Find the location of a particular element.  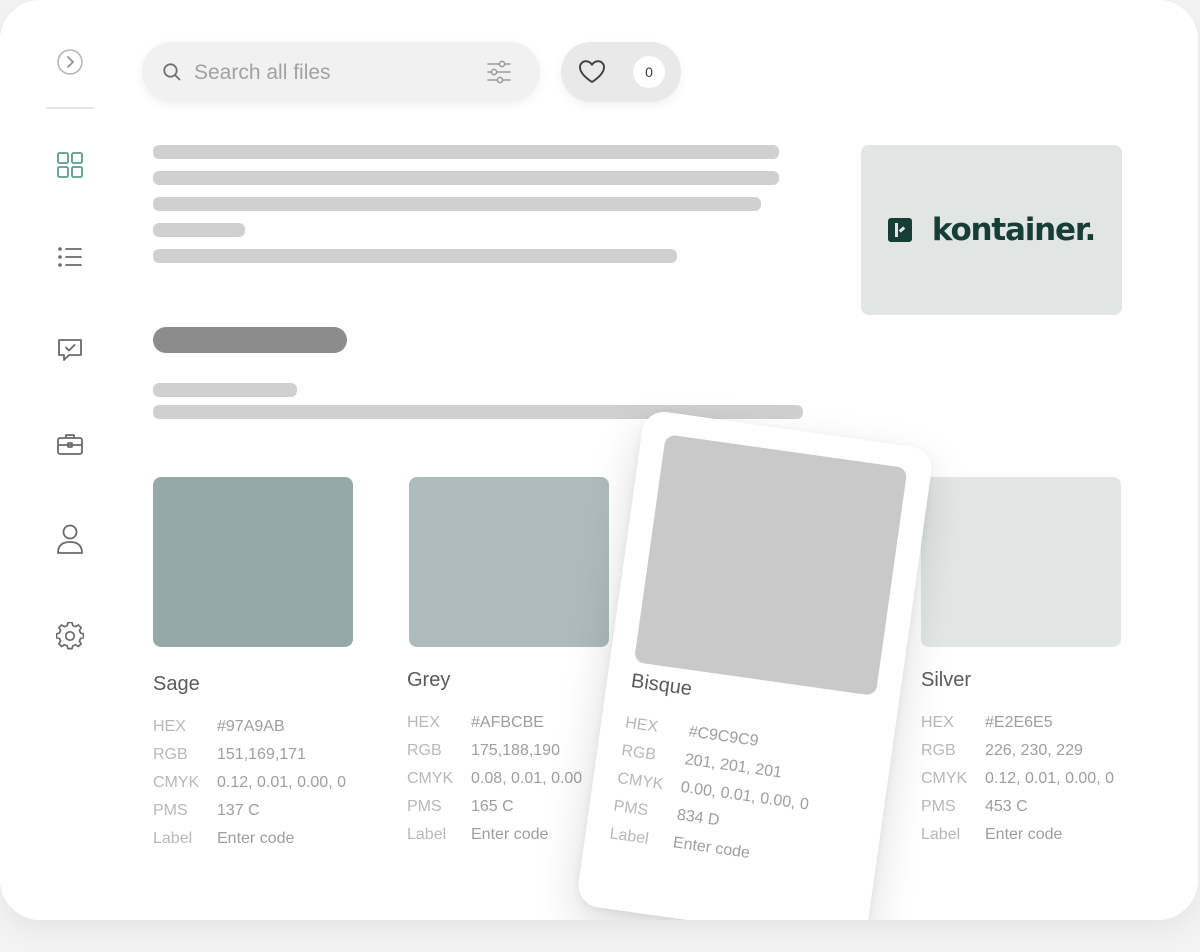

sidebar is located at coordinates (70, 460).